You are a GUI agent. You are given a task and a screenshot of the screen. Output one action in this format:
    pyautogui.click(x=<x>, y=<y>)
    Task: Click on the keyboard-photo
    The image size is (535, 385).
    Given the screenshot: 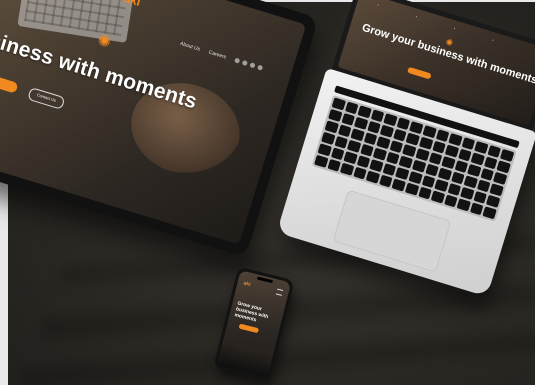 What is the action you would take?
    pyautogui.click(x=75, y=21)
    